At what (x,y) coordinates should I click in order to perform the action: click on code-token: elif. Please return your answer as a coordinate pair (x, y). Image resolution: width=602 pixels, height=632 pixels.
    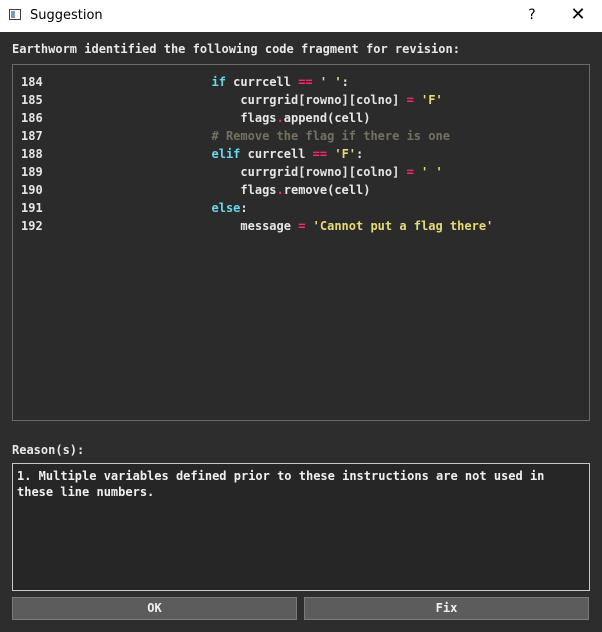
    Looking at the image, I should click on (226, 154).